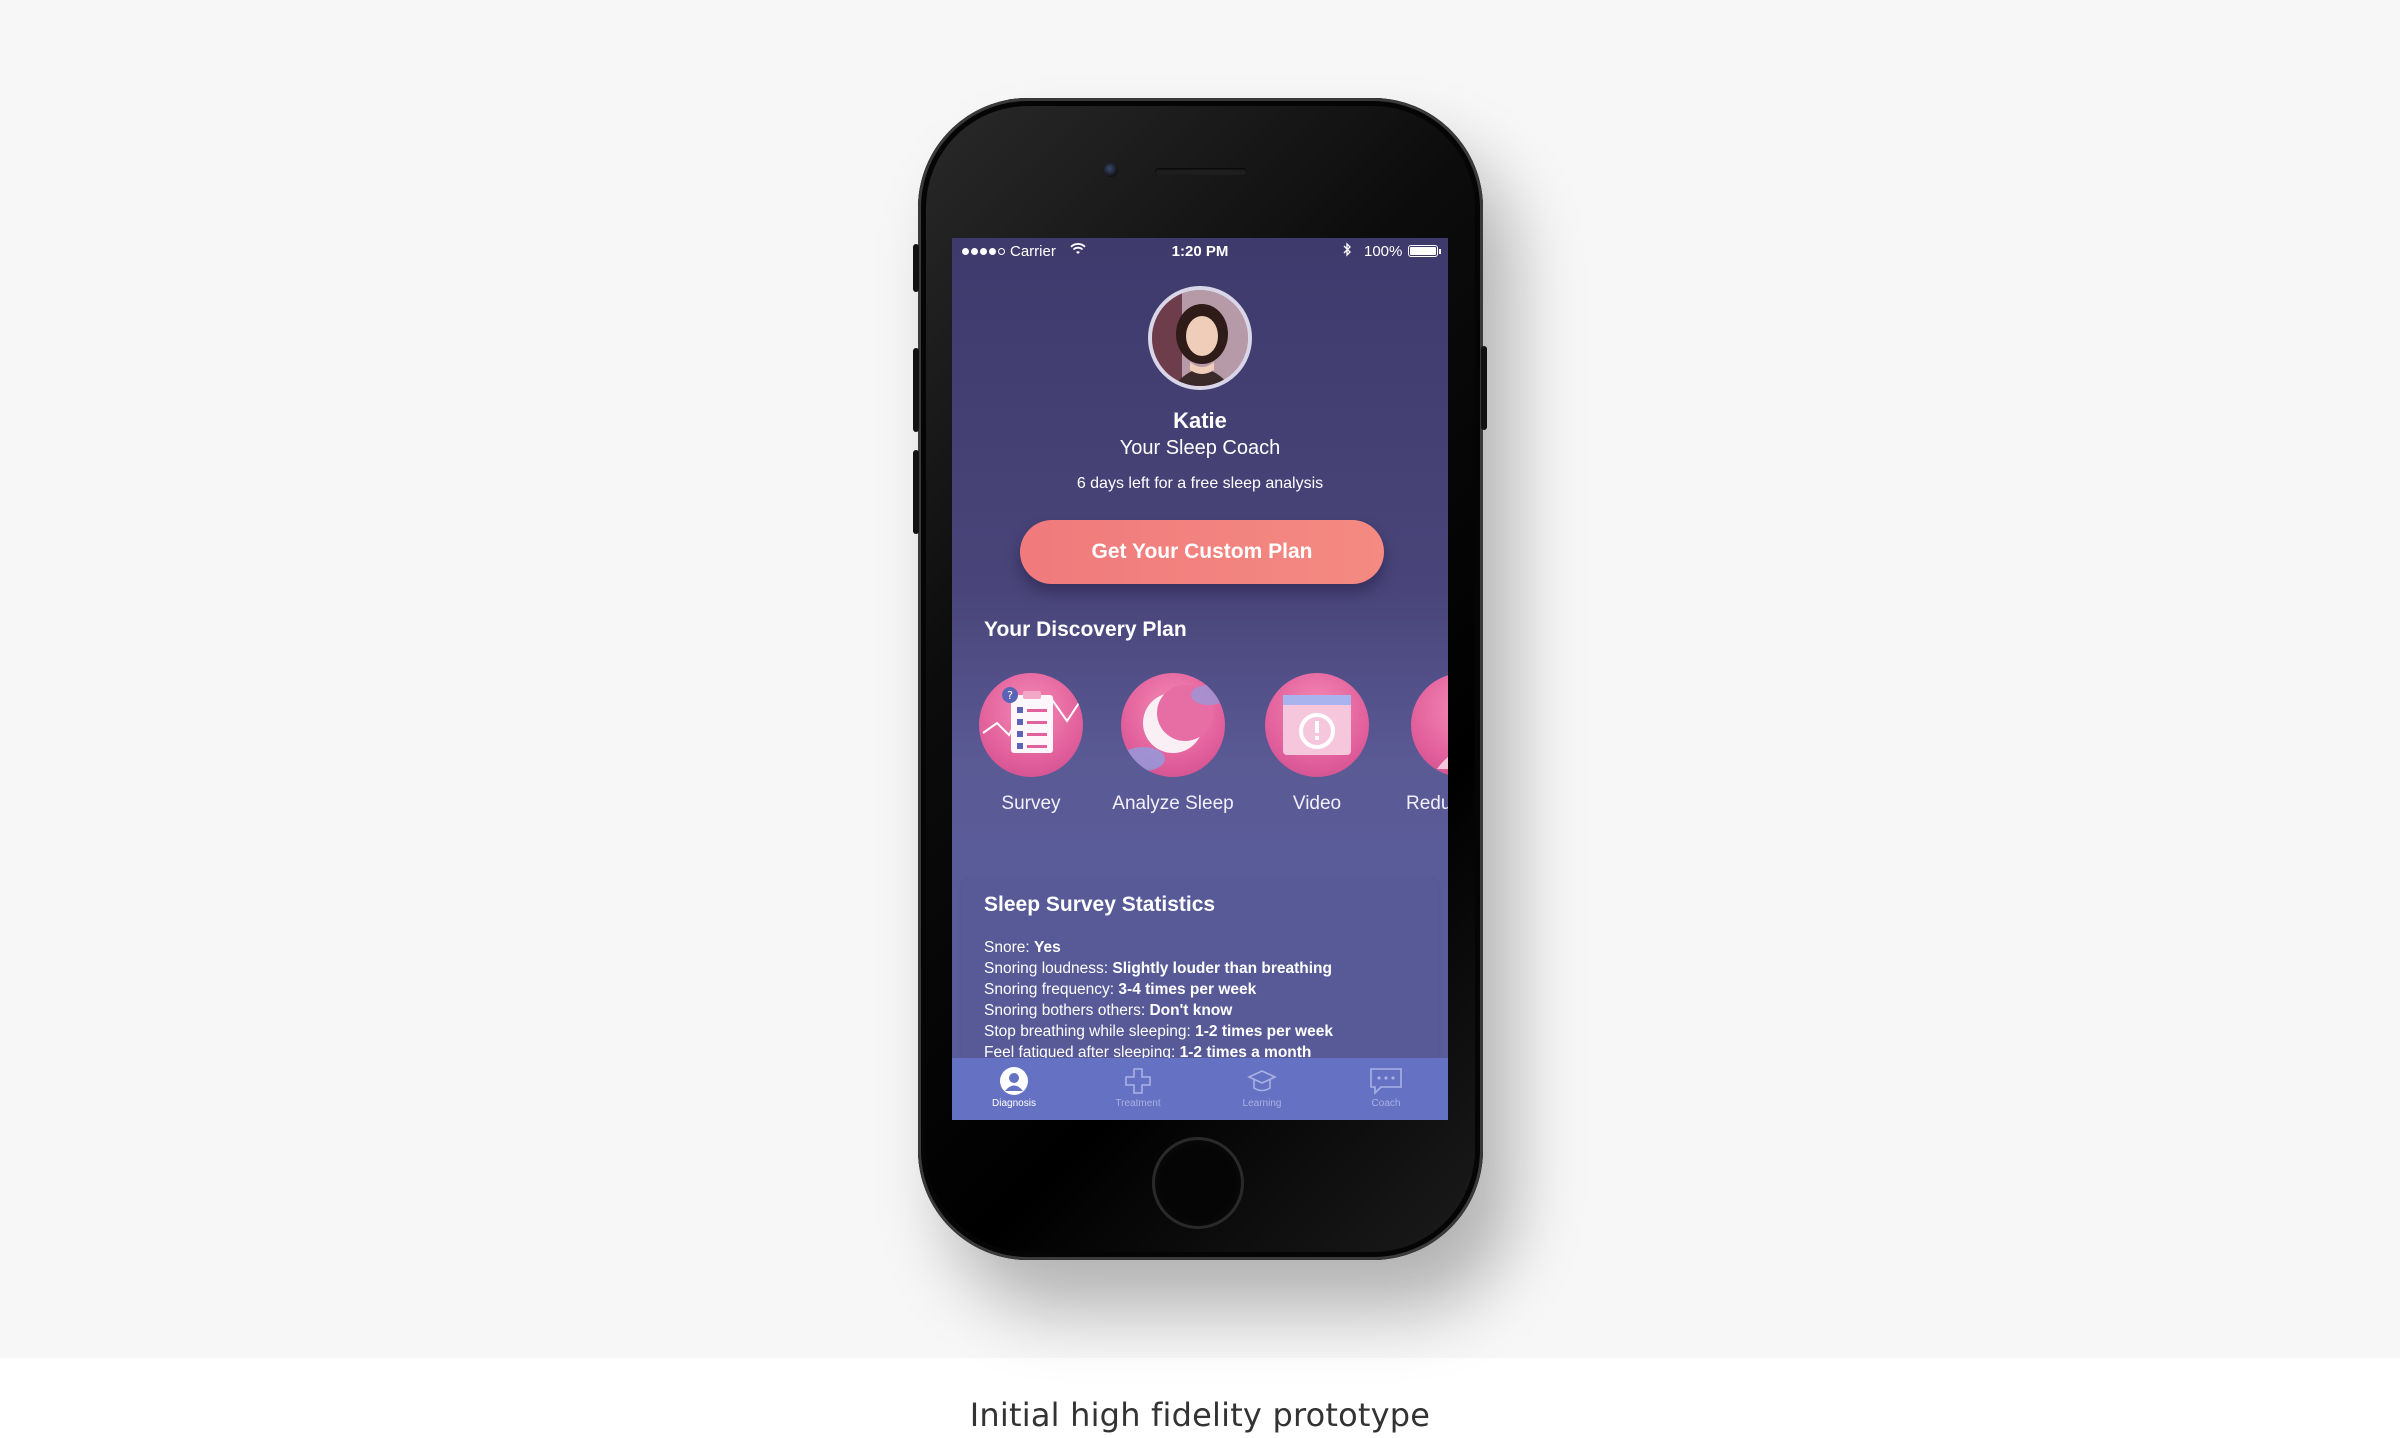  I want to click on graduation-cap-icon, so click(1262, 1081).